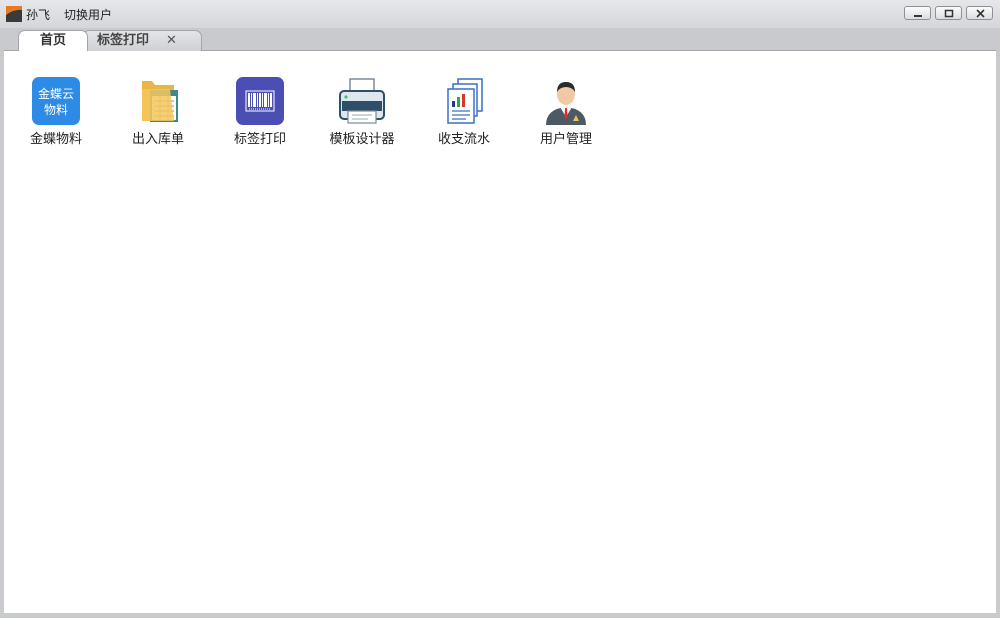 Image resolution: width=1000 pixels, height=618 pixels. I want to click on app-label-print: 标签打印, so click(260, 113).